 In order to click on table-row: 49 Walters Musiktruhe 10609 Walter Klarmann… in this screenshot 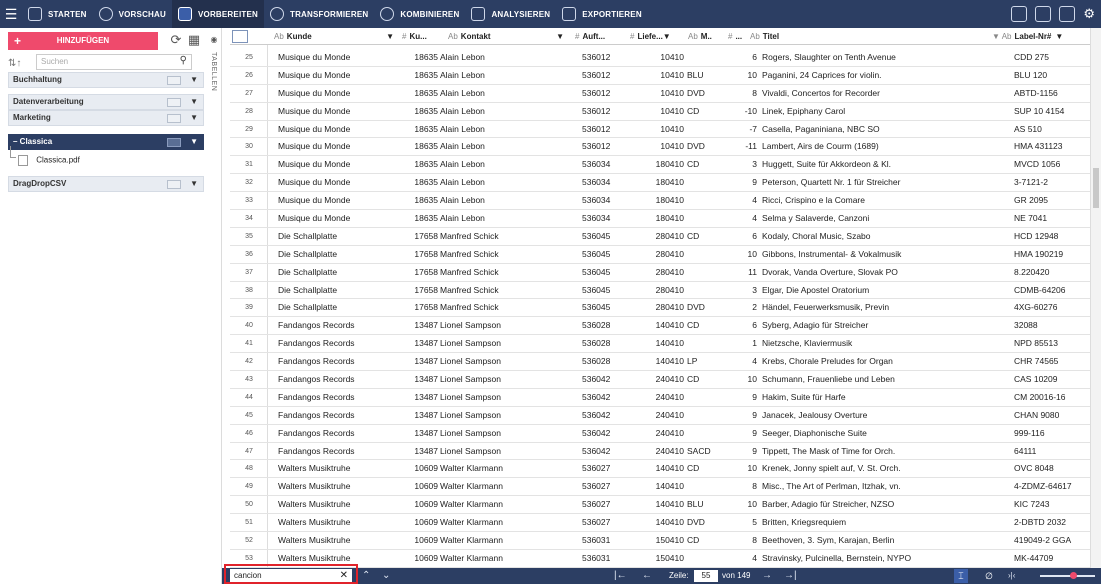, I will do `click(660, 487)`.